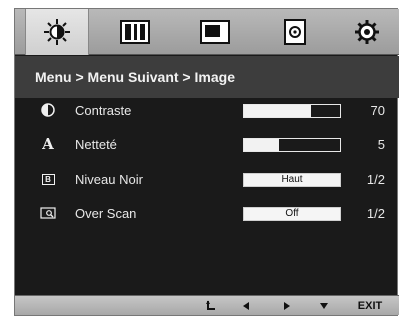 This screenshot has width=410, height=321. I want to click on tab-audio, so click(295, 32).